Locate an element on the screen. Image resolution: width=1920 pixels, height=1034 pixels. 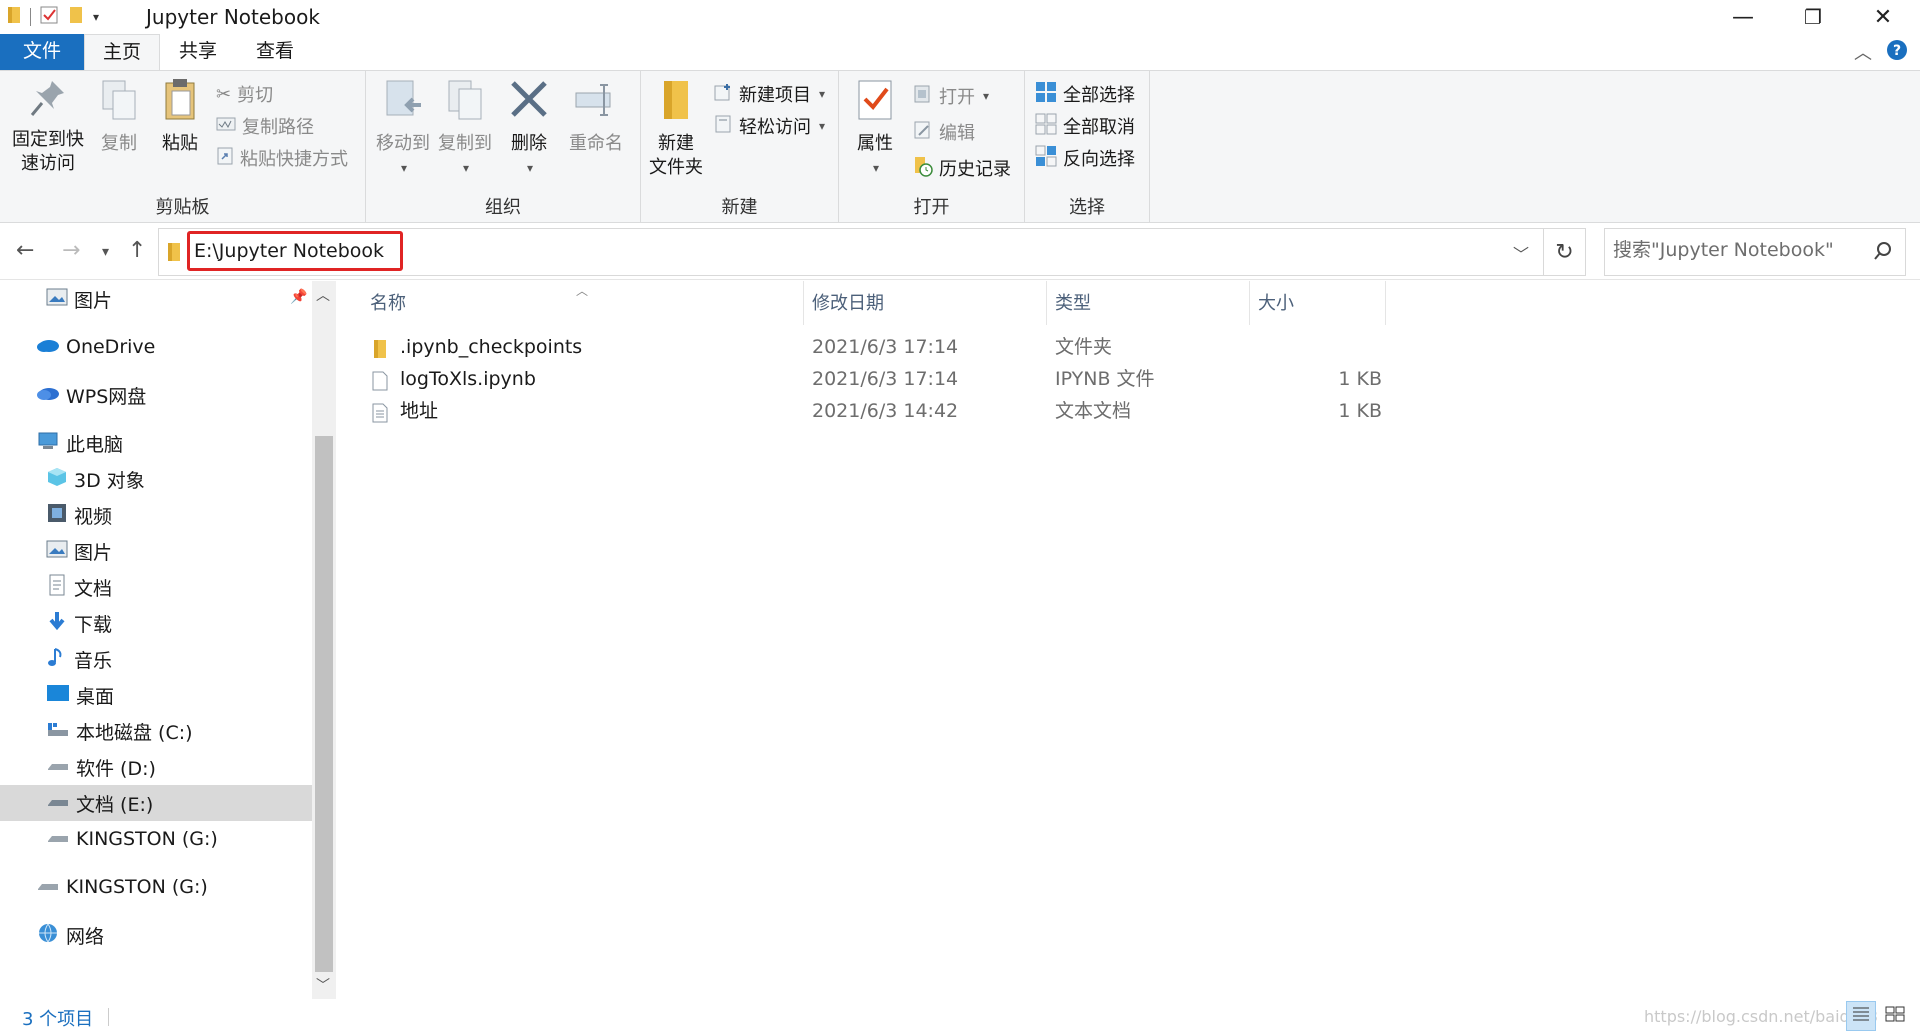
nav-wps-drive: WPS网盘 is located at coordinates (91, 395).